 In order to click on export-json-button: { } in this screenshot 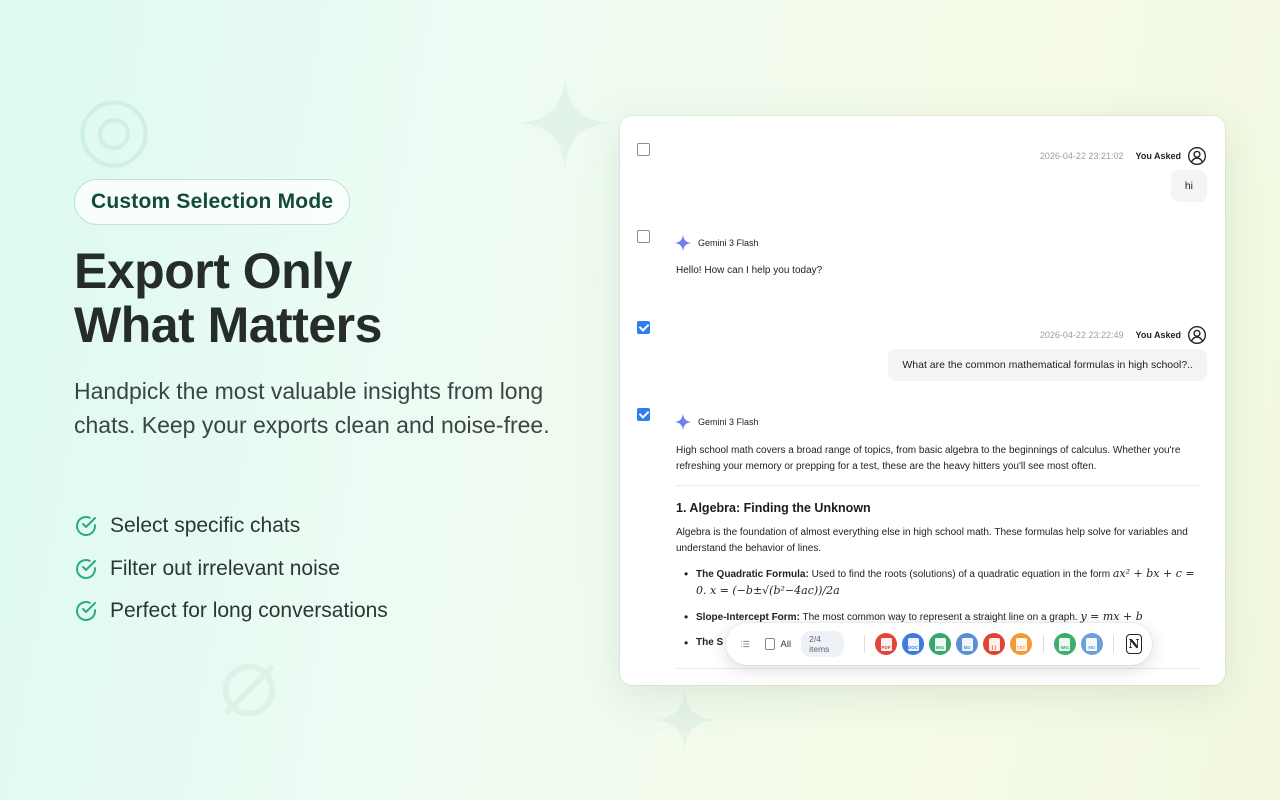, I will do `click(994, 644)`.